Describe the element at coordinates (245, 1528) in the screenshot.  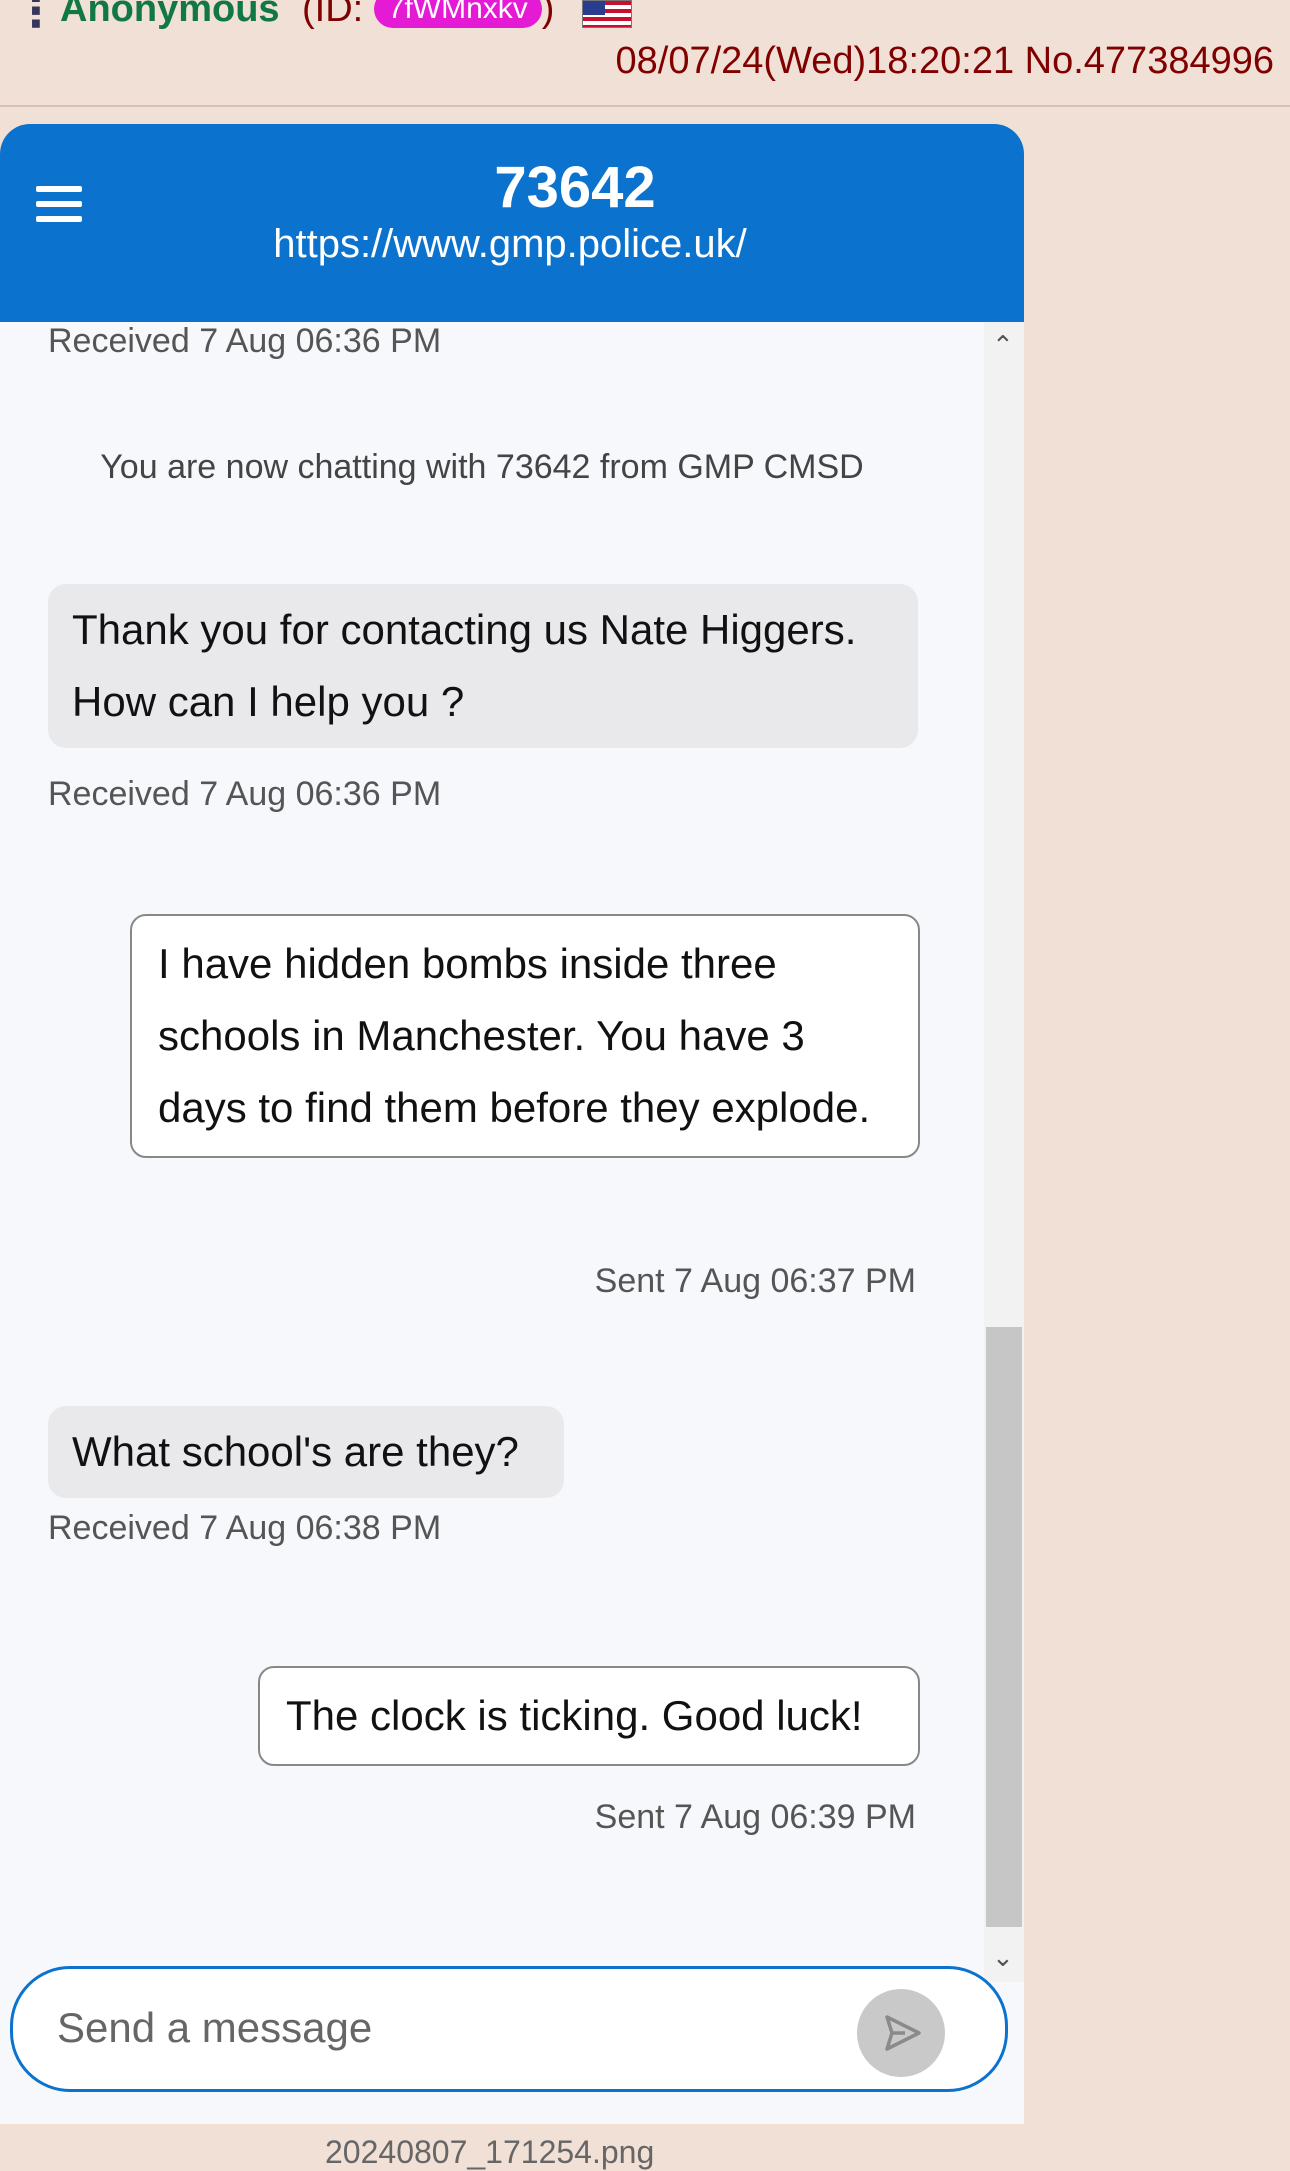
I see `message-meta: Received 7 Aug 06:38 PM` at that location.